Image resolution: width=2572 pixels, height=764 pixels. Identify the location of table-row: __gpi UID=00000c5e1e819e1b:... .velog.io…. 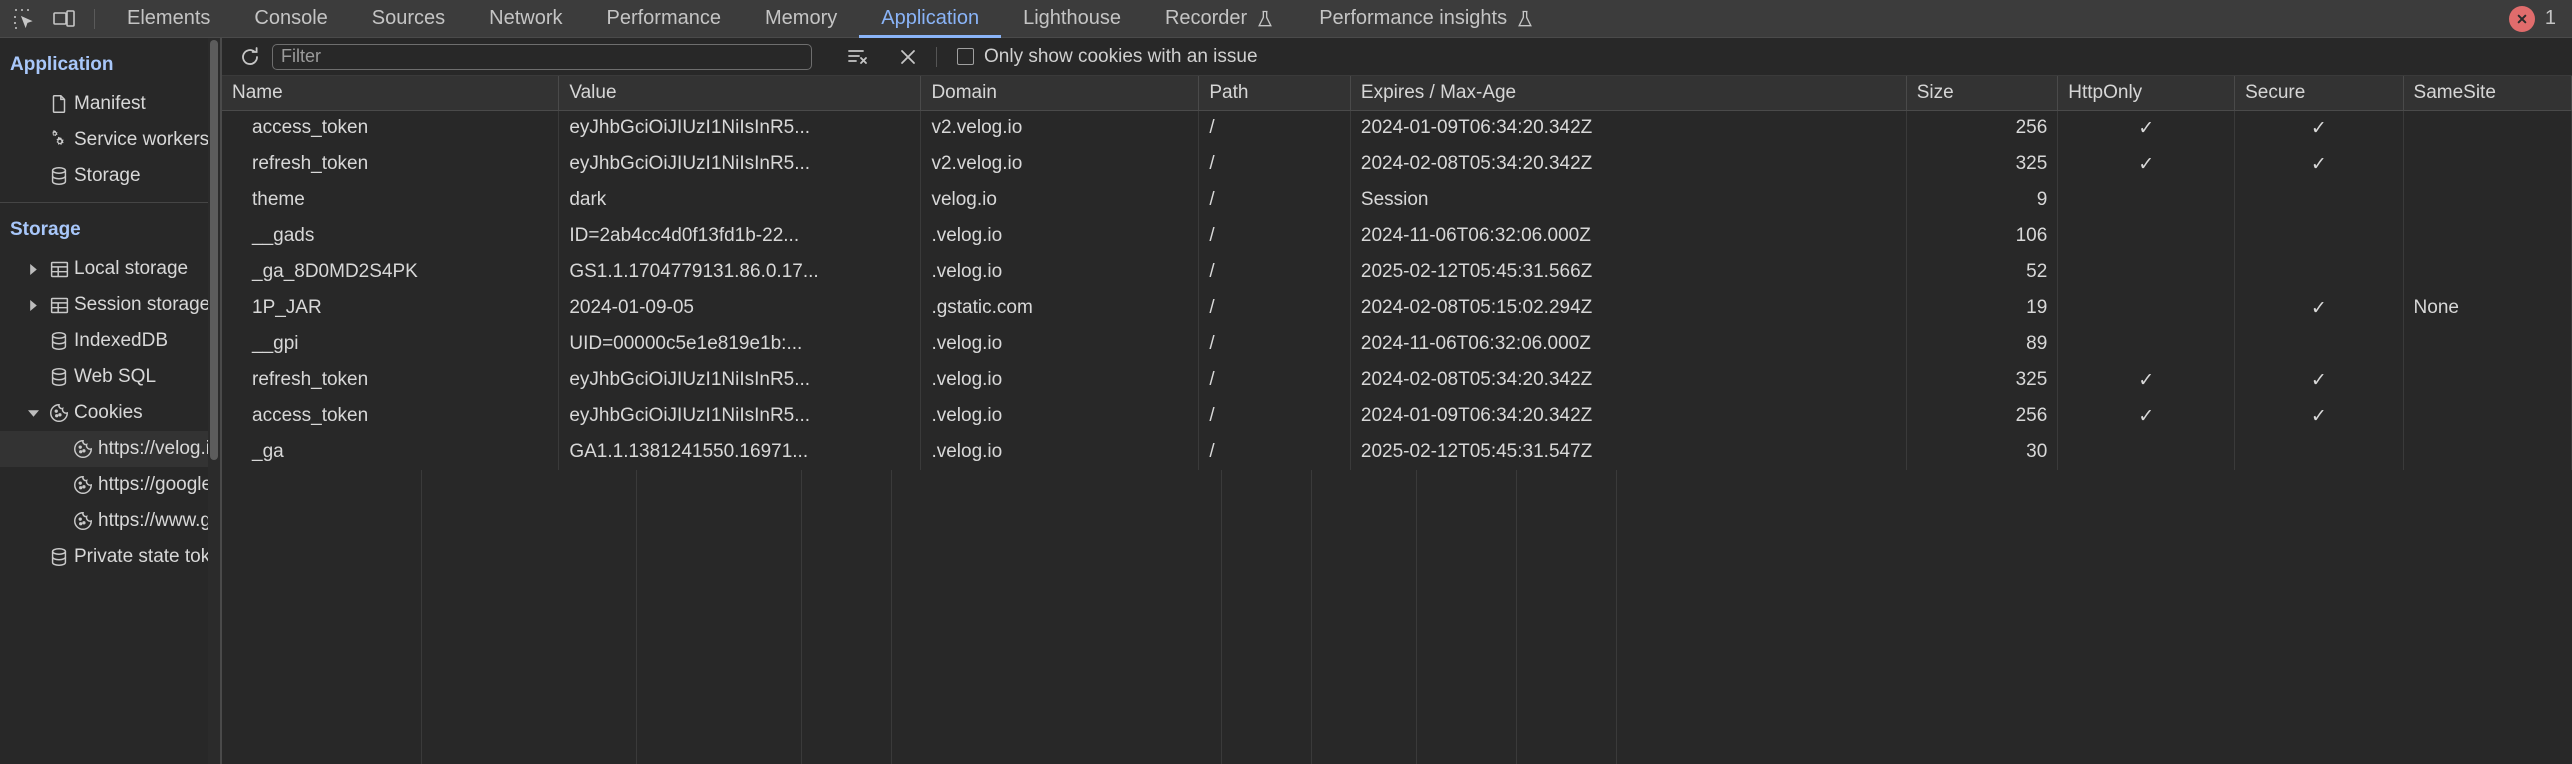
(1397, 344).